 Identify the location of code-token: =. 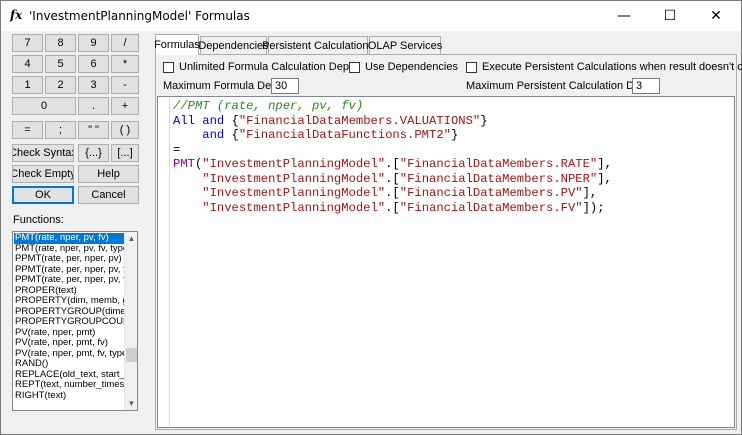
(177, 149).